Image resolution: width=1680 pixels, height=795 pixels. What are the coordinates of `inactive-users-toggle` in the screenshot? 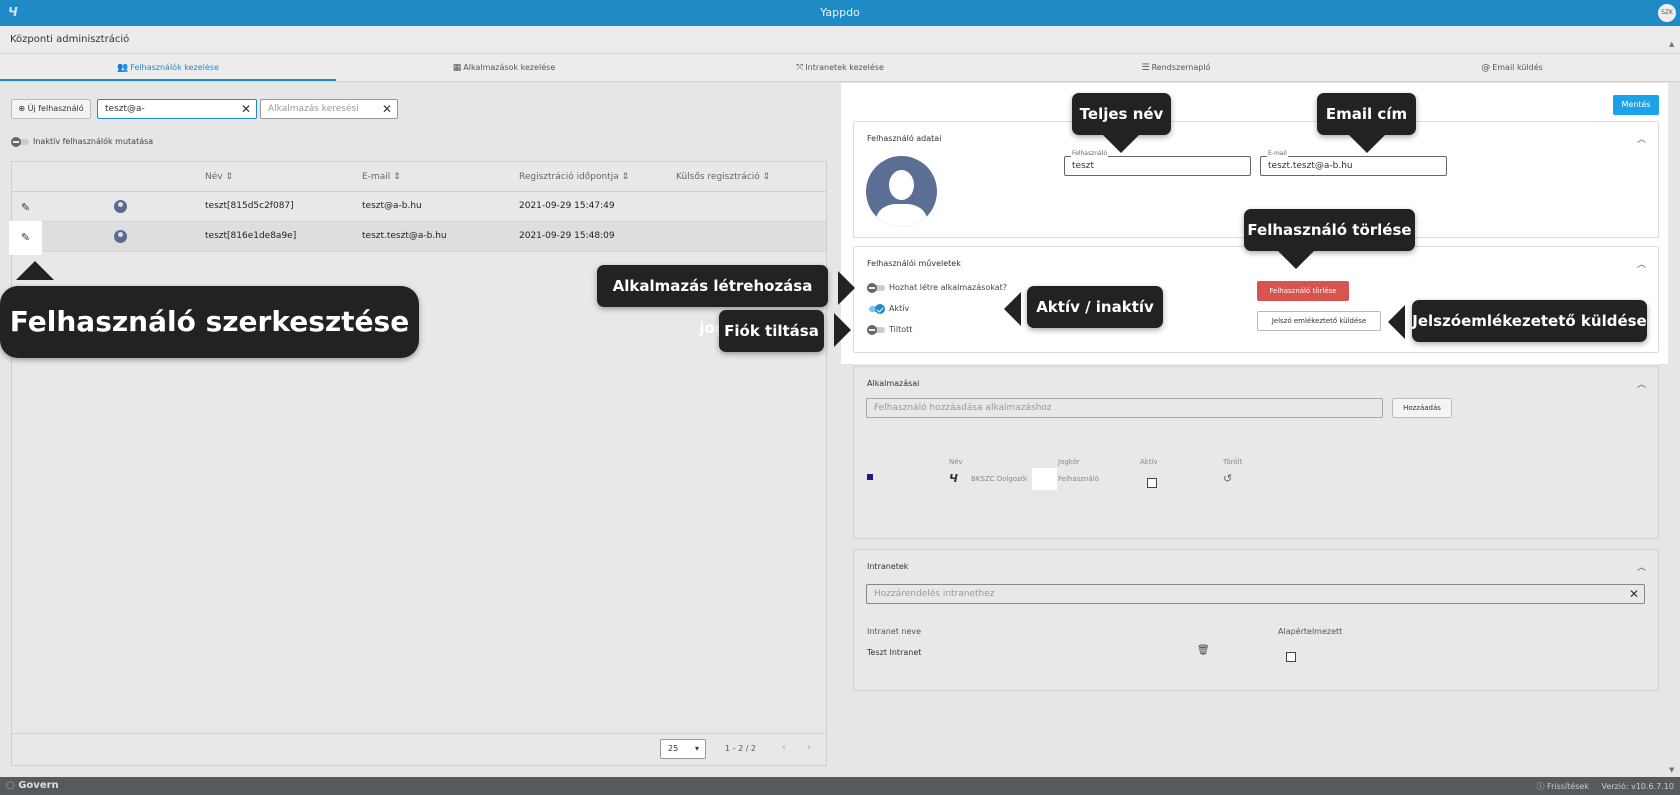 It's located at (20, 142).